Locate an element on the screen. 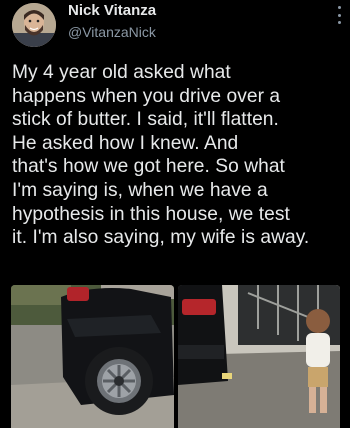  more-vertical-icon is located at coordinates (339, 15).